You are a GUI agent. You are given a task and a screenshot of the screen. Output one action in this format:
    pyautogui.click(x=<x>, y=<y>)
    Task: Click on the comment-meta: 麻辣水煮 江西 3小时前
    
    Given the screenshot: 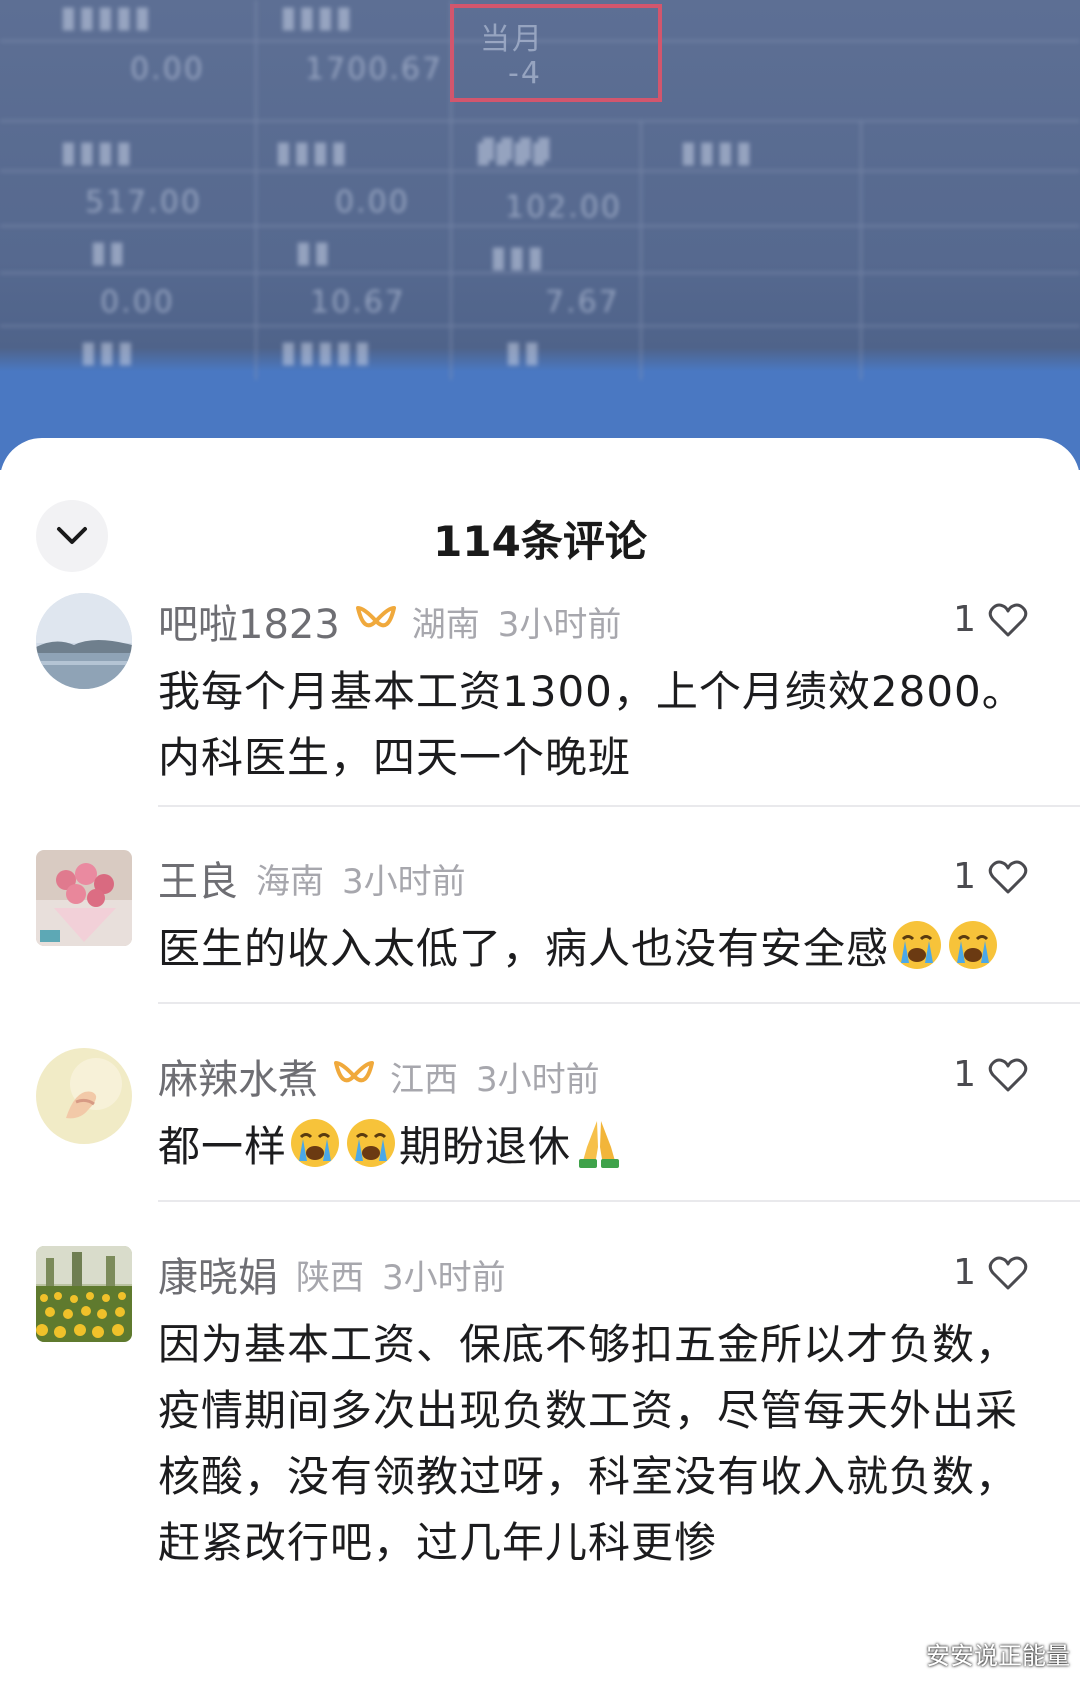 What is the action you would take?
    pyautogui.click(x=379, y=1076)
    